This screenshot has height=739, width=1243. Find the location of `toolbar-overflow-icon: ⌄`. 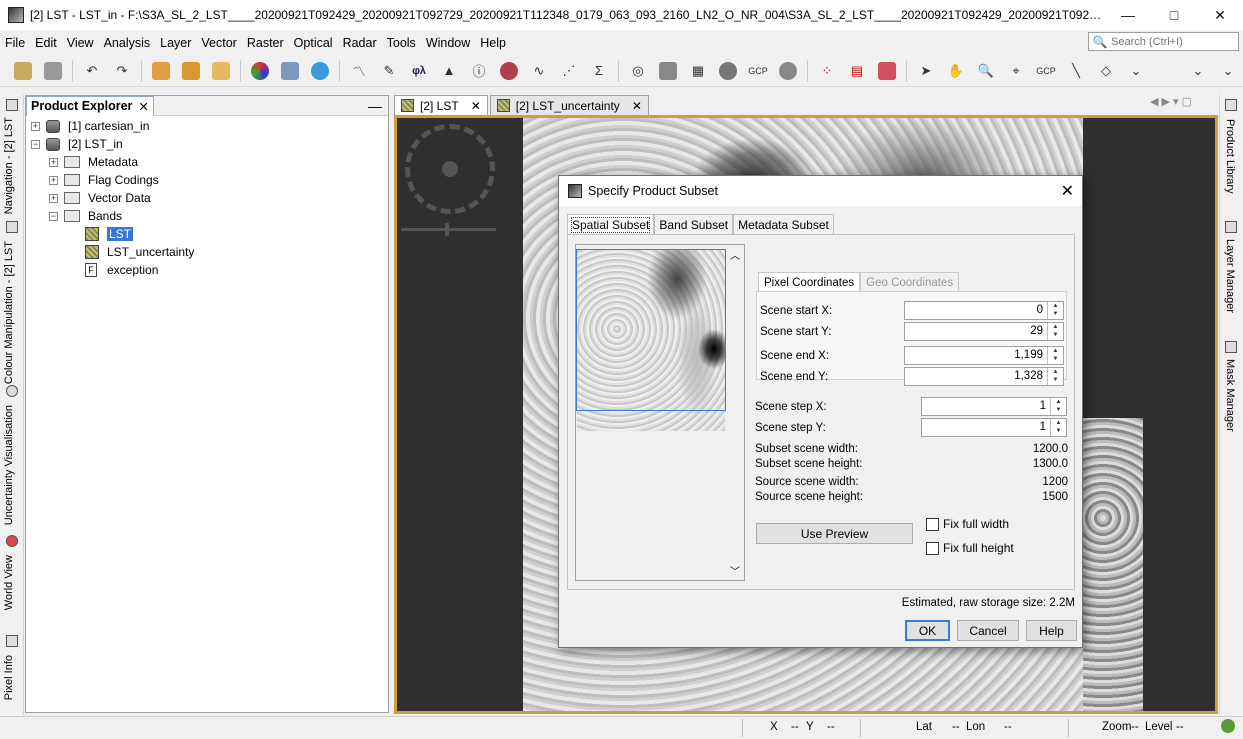

toolbar-overflow-icon: ⌄ is located at coordinates (1136, 71).